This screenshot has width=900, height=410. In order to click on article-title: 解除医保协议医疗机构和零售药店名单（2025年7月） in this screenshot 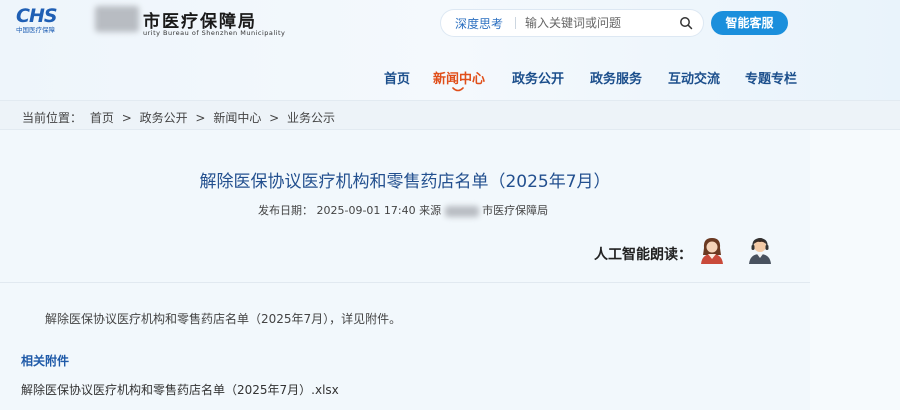, I will do `click(405, 182)`.